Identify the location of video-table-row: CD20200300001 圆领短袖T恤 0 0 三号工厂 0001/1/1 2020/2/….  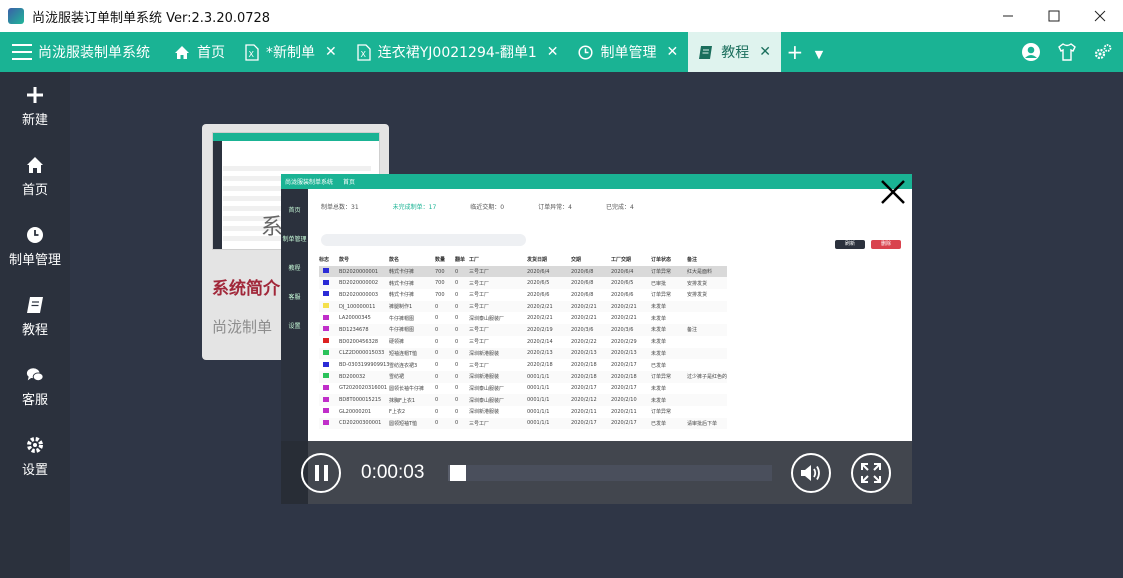
(523, 423).